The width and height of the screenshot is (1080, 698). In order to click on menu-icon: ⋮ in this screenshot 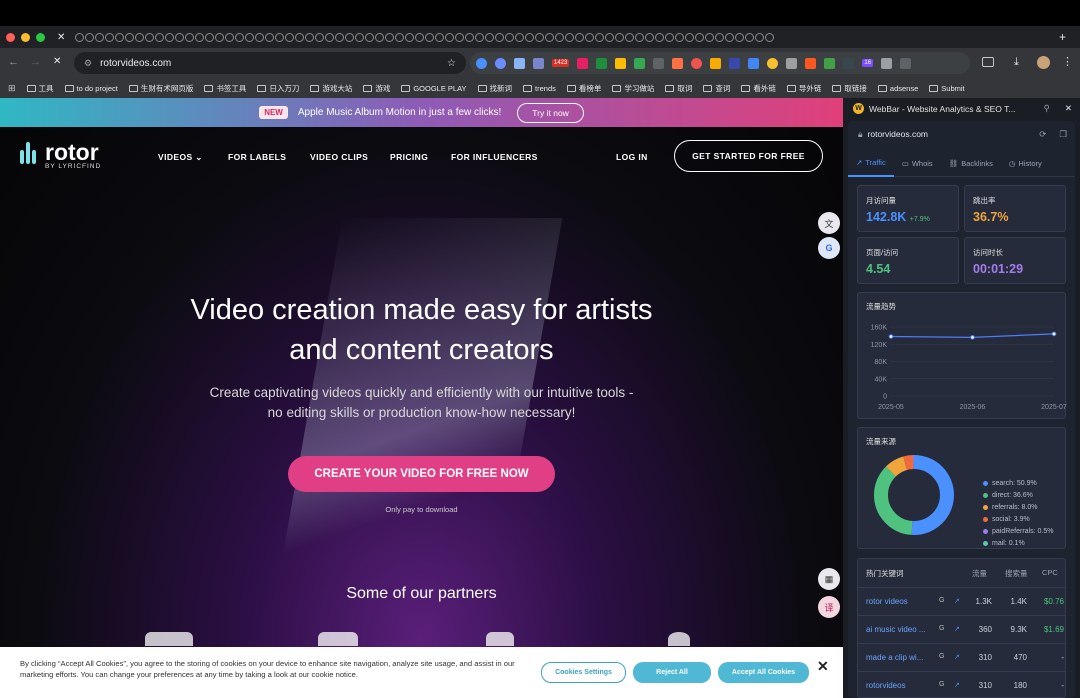, I will do `click(1067, 61)`.